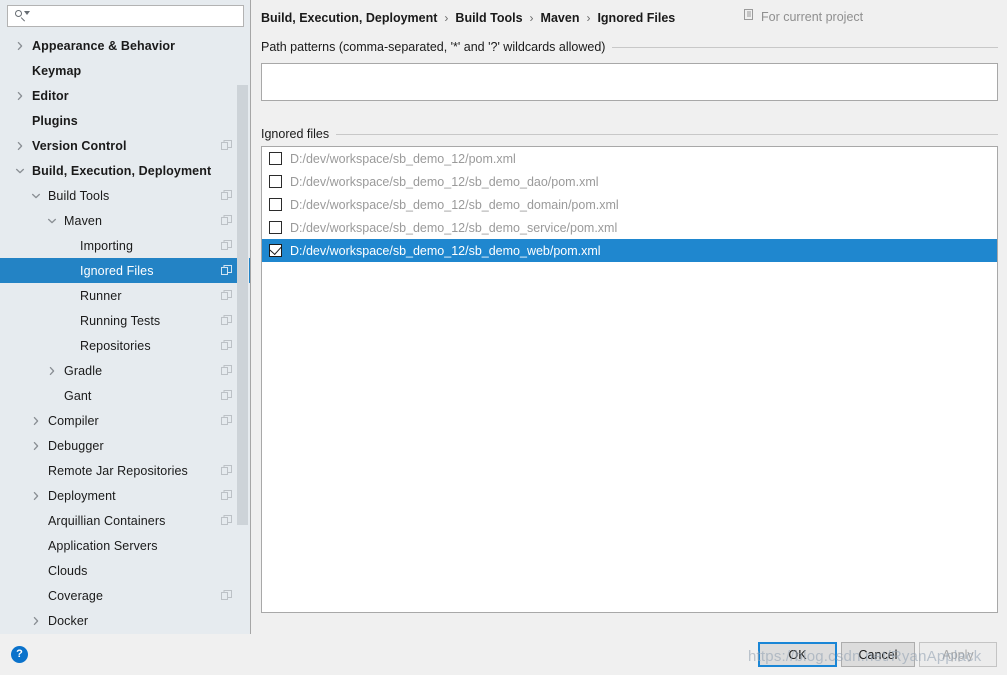 The width and height of the screenshot is (1007, 675). I want to click on sidebar-item-label: Ignored Files, so click(117, 270).